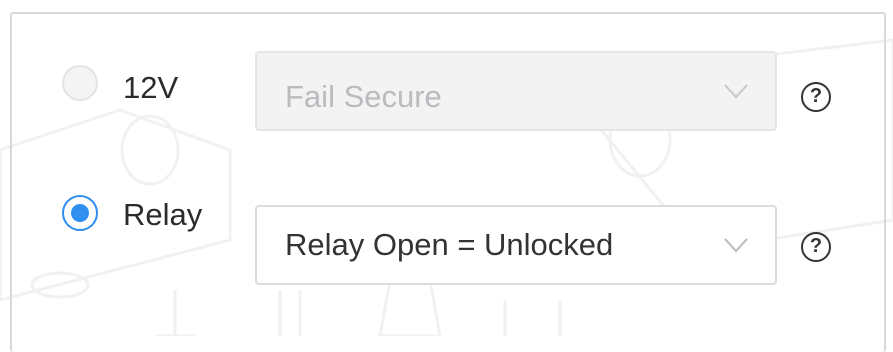  I want to click on select-value-relay: Relay Open = Unlocked, so click(449, 244).